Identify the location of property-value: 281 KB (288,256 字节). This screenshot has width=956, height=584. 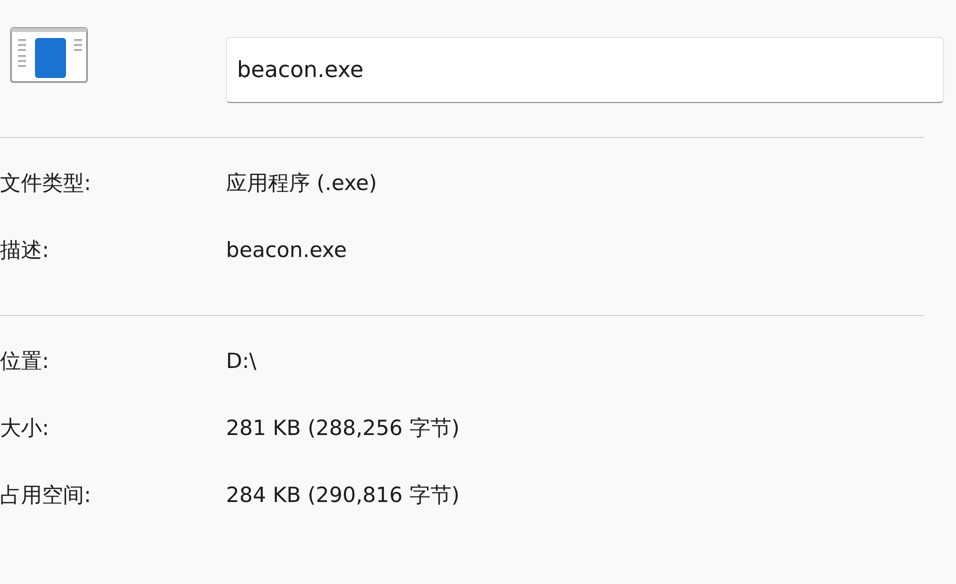
(343, 428).